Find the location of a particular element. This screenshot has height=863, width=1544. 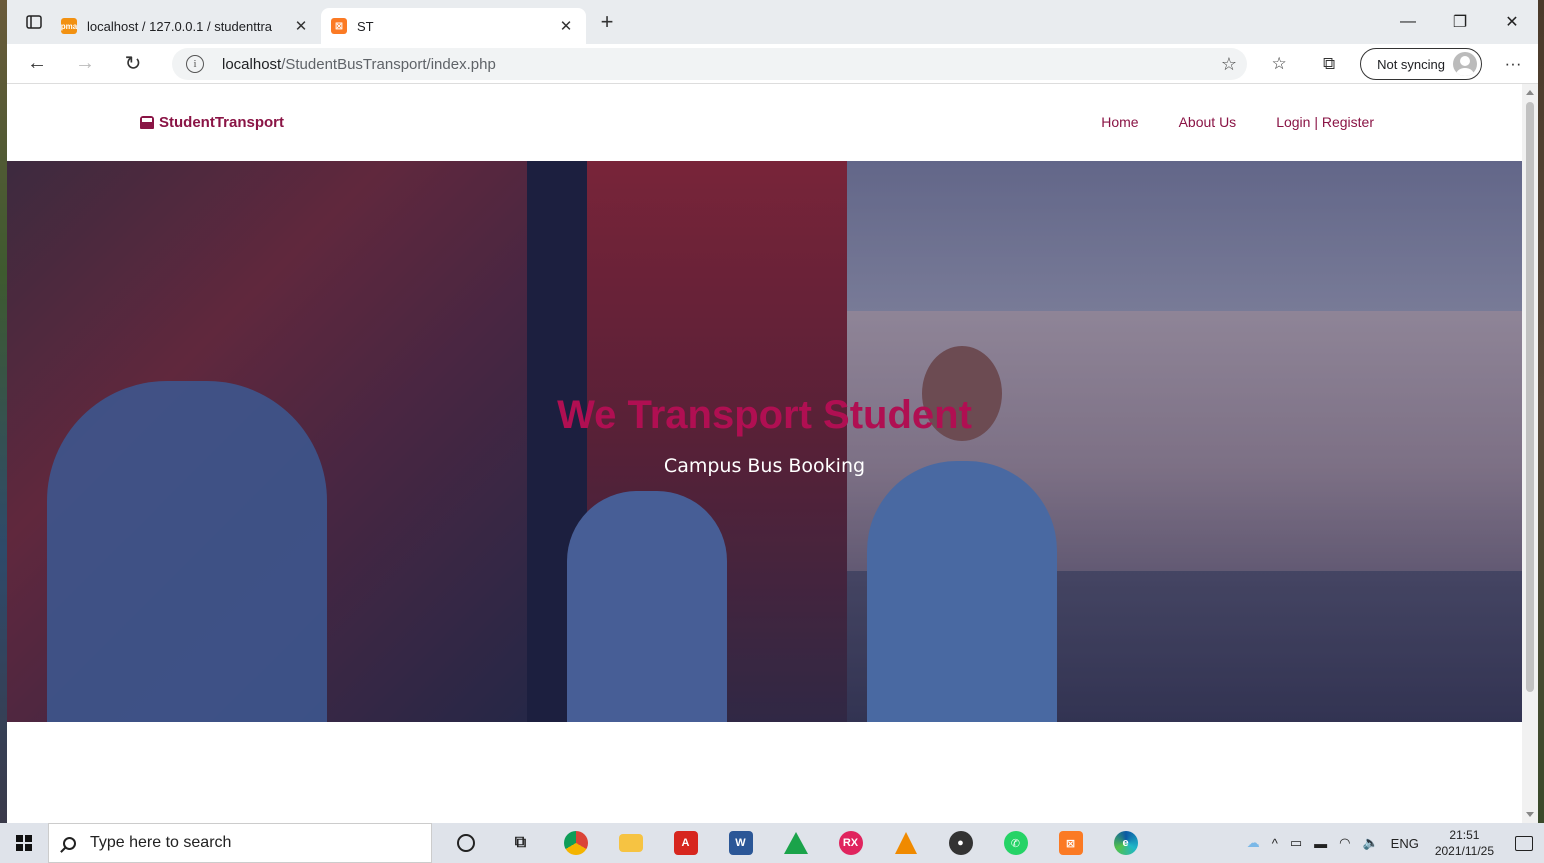

taskbar-search: Type here to search is located at coordinates (240, 843).